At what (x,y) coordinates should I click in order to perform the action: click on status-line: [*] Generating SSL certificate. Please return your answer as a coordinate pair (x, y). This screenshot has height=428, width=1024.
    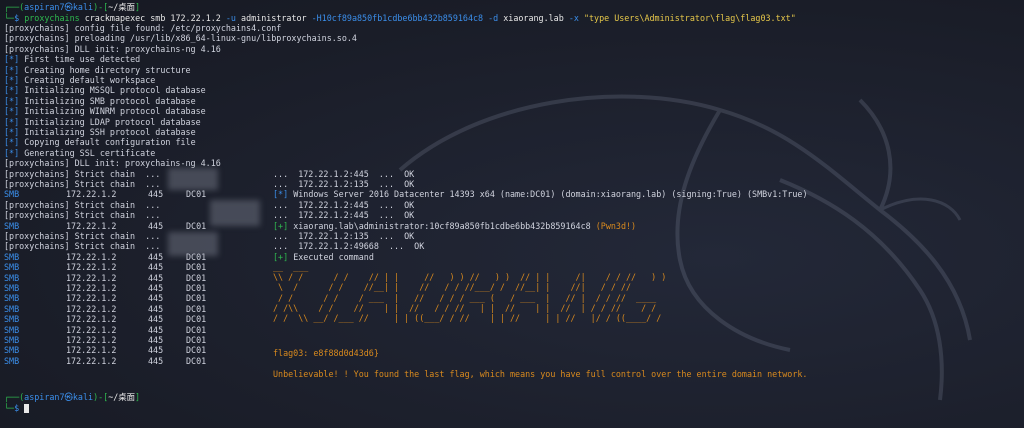
    Looking at the image, I should click on (80, 152).